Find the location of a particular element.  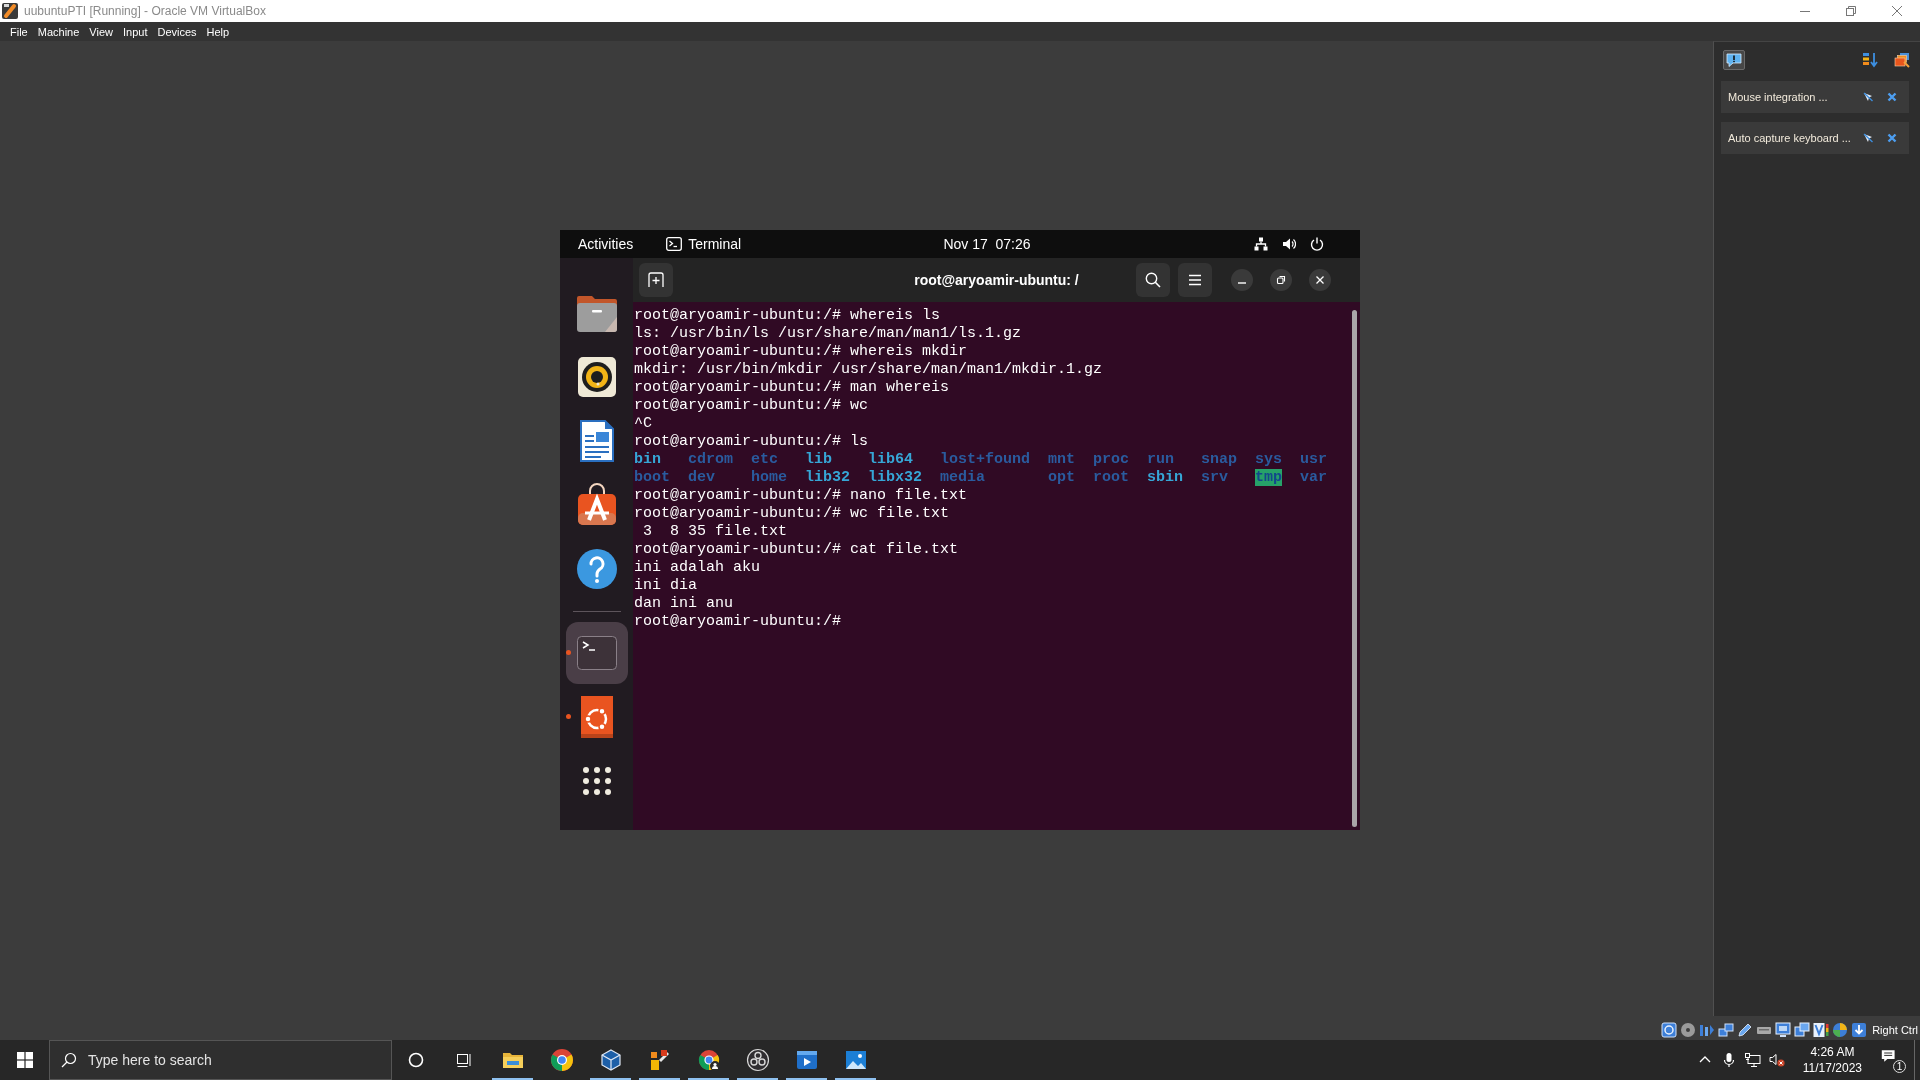

screens-icon is located at coordinates (1802, 1029).